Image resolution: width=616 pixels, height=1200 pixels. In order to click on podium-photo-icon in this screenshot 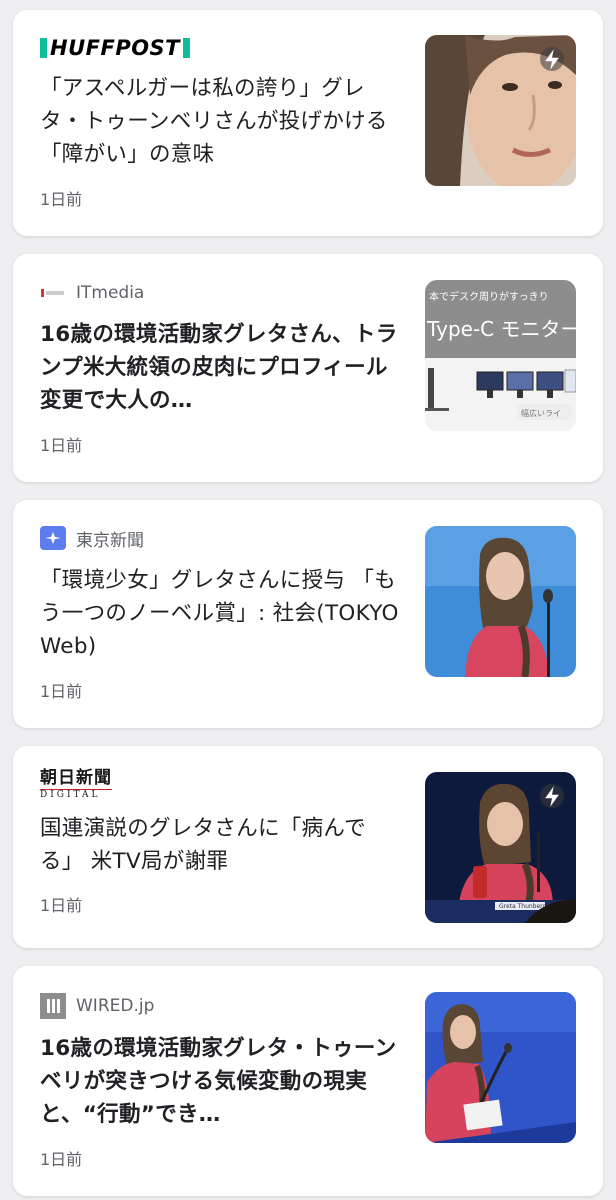, I will do `click(500, 1067)`.